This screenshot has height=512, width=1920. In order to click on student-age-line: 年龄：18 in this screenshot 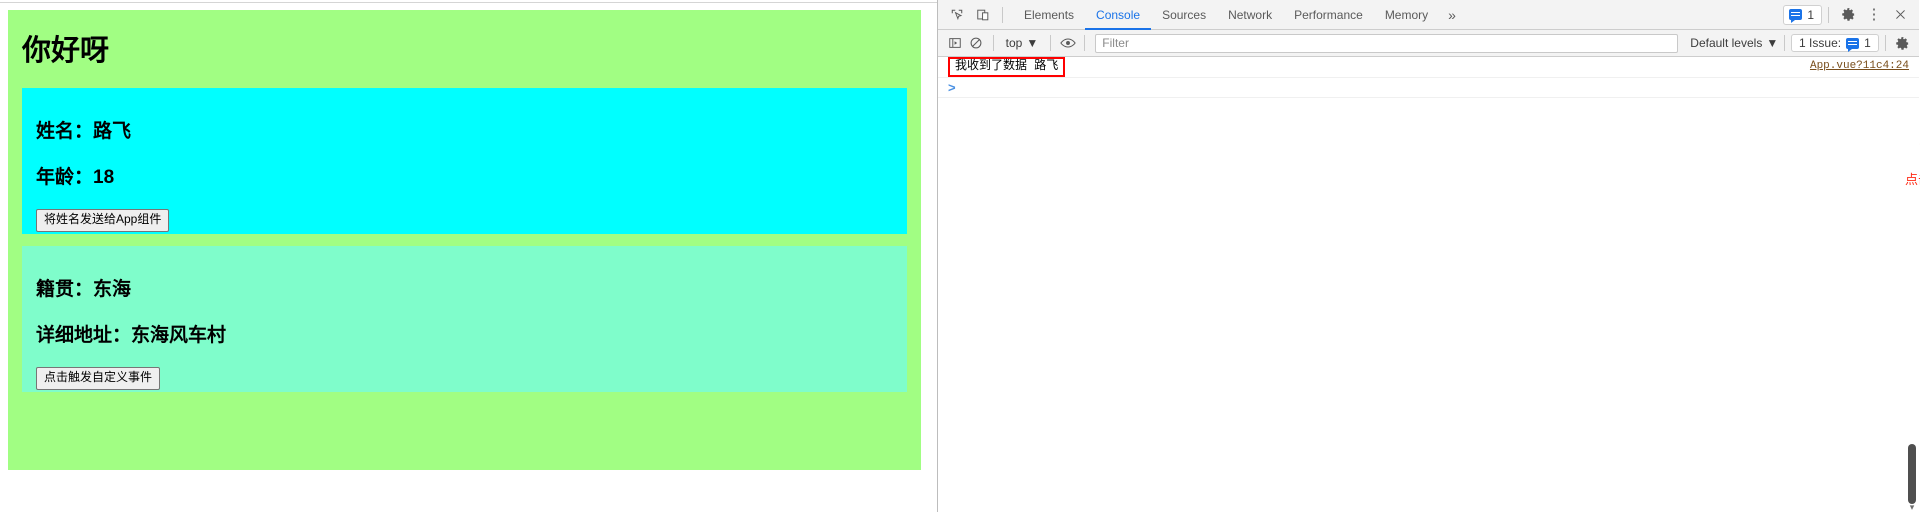, I will do `click(75, 177)`.